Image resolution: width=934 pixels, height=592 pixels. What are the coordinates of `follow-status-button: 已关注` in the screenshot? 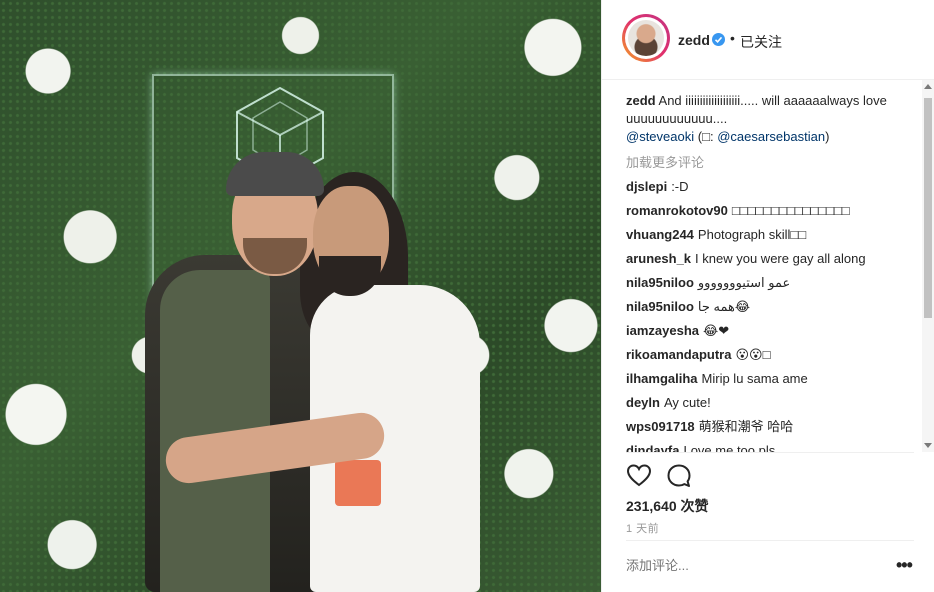 It's located at (761, 42).